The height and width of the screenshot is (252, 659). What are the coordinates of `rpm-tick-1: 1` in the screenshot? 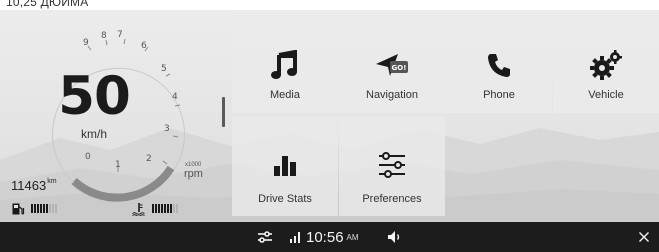 It's located at (118, 165).